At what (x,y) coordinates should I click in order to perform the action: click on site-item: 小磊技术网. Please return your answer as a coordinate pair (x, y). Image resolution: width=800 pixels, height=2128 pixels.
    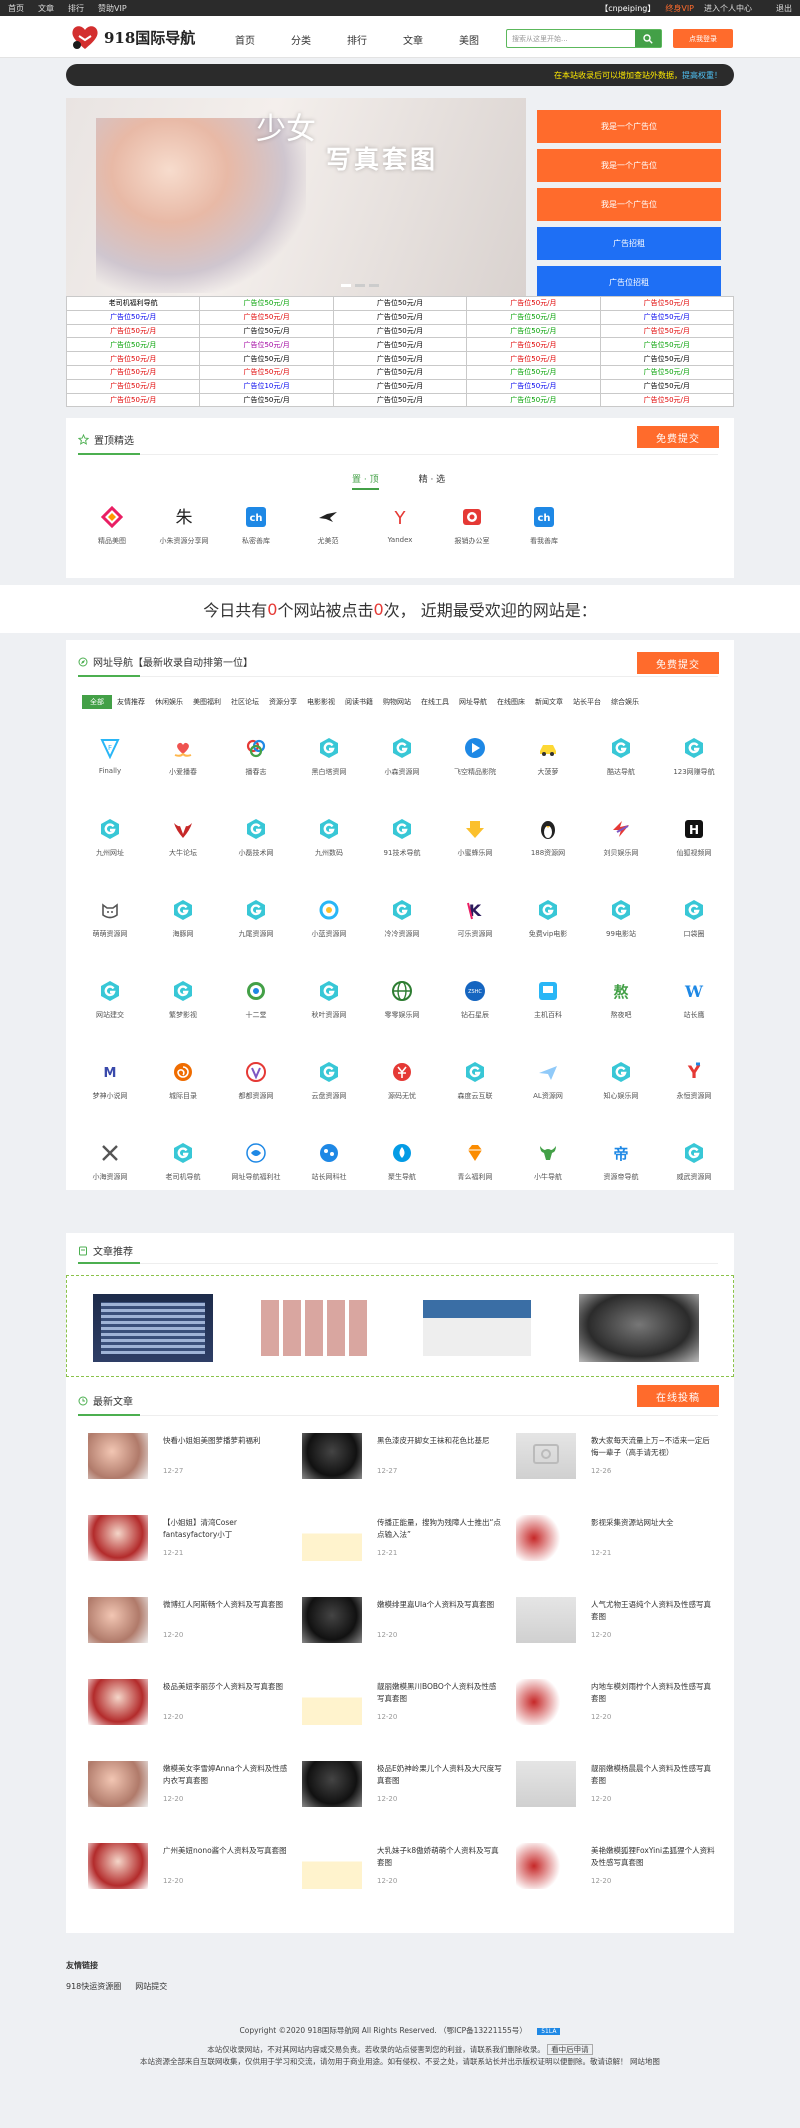
    Looking at the image, I should click on (256, 838).